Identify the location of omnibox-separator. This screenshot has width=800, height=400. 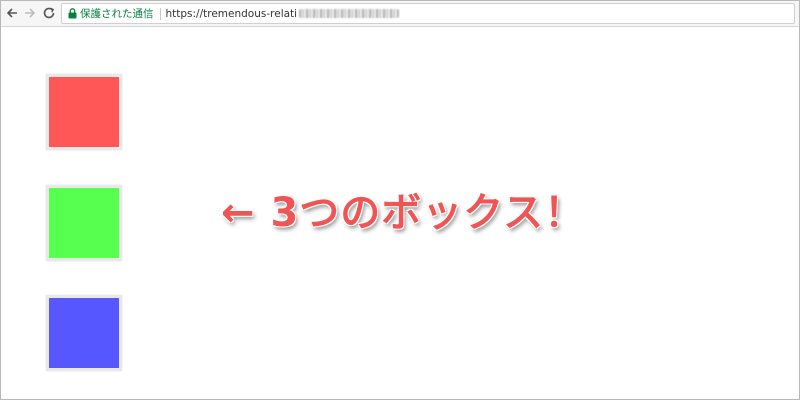
(160, 13).